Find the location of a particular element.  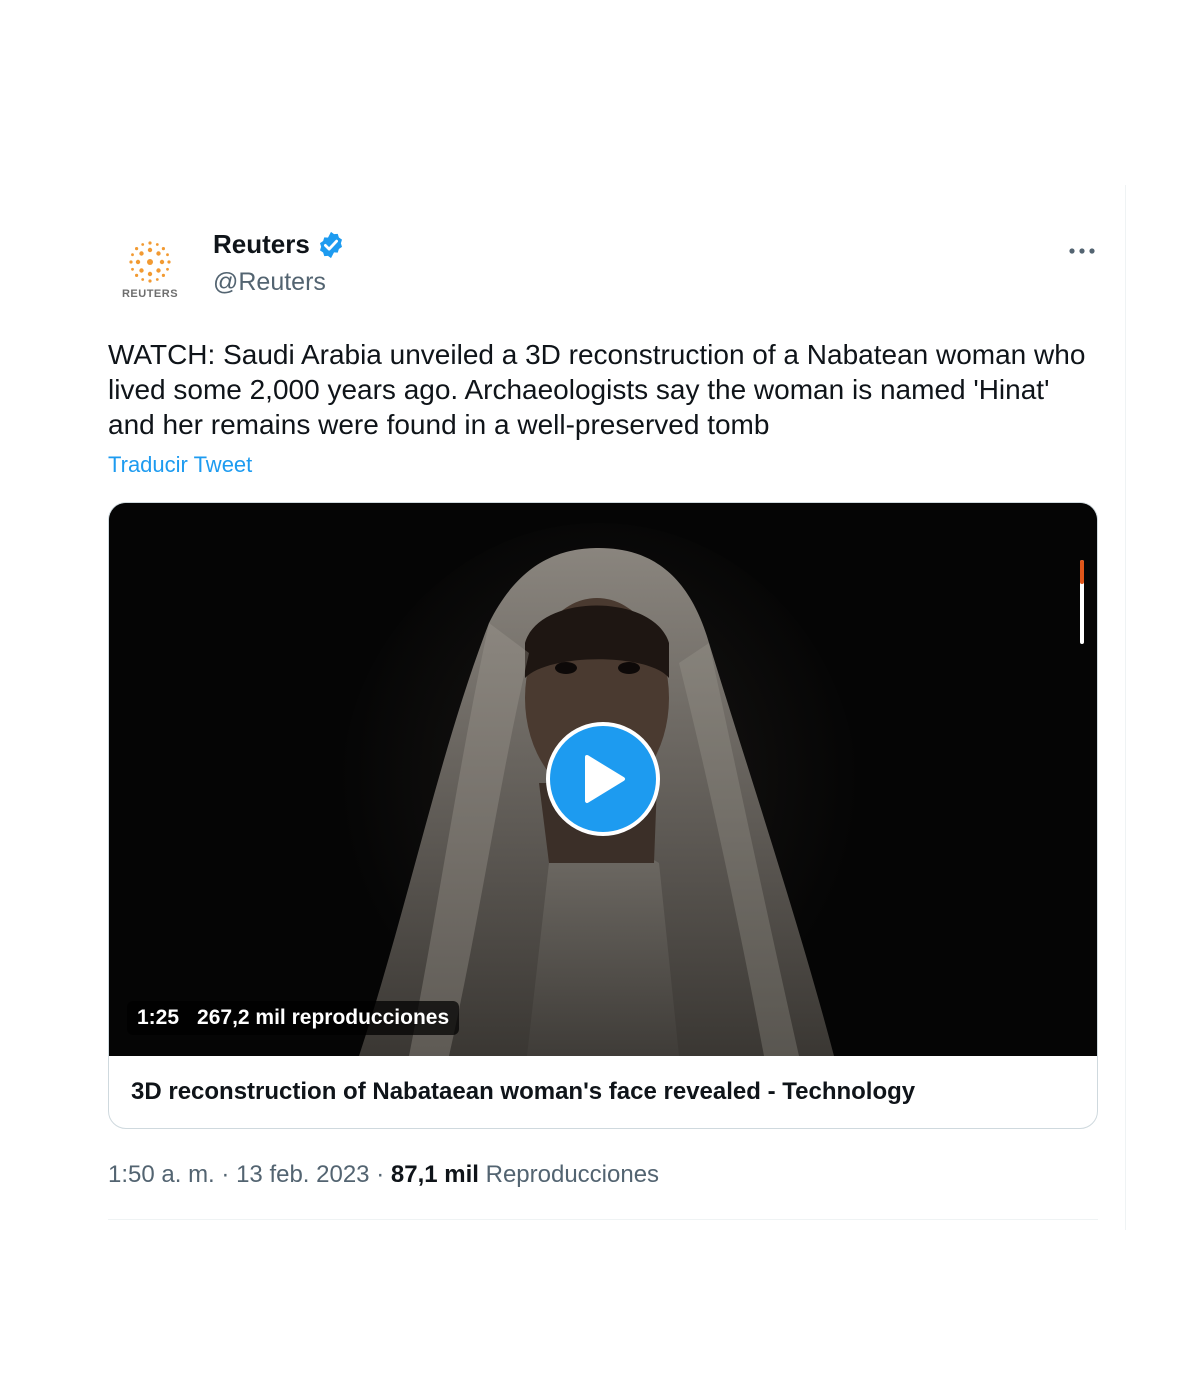

author-name-row: Reuters is located at coordinates (279, 244).